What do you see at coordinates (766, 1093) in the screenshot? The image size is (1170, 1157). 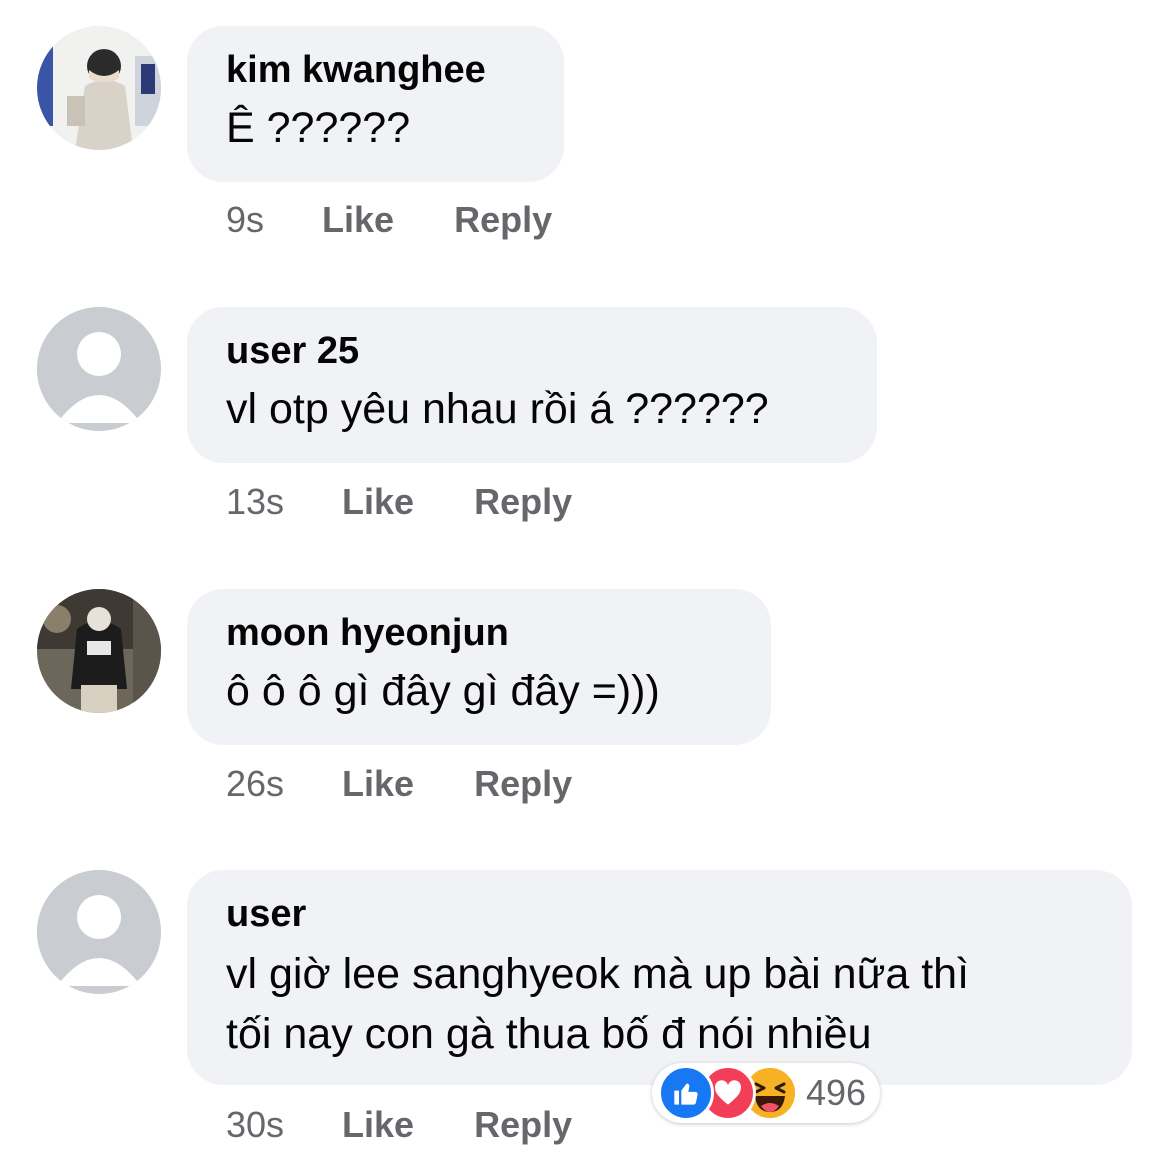 I see `reactions-summary: 496` at bounding box center [766, 1093].